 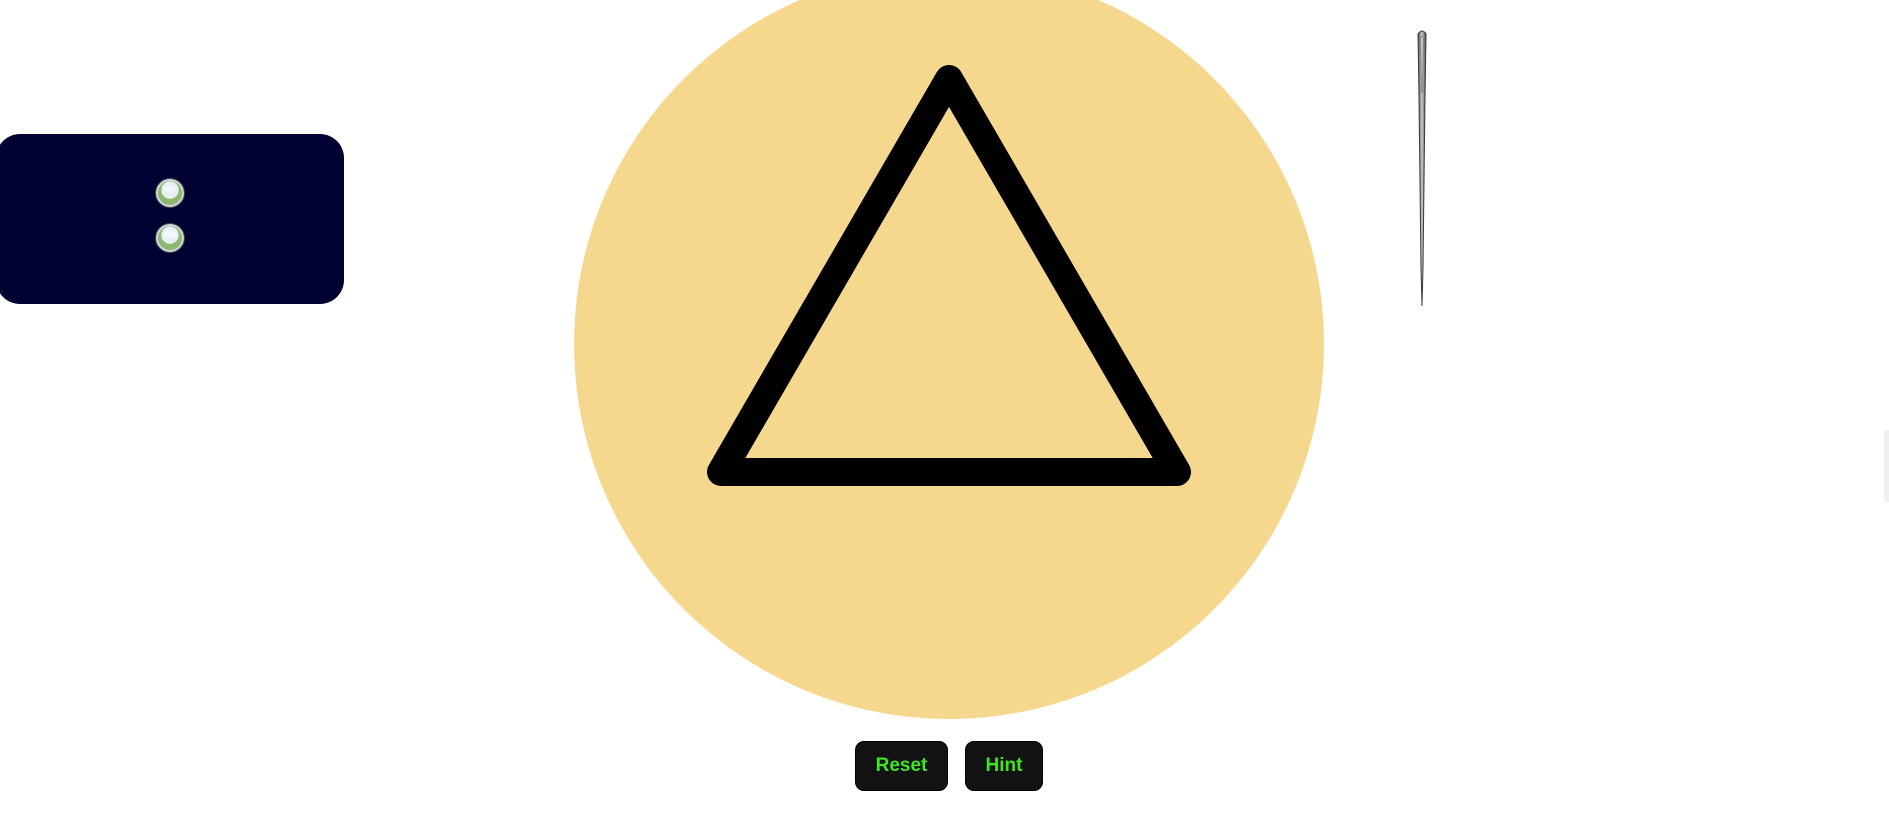 I want to click on option-panel, so click(x=172, y=219).